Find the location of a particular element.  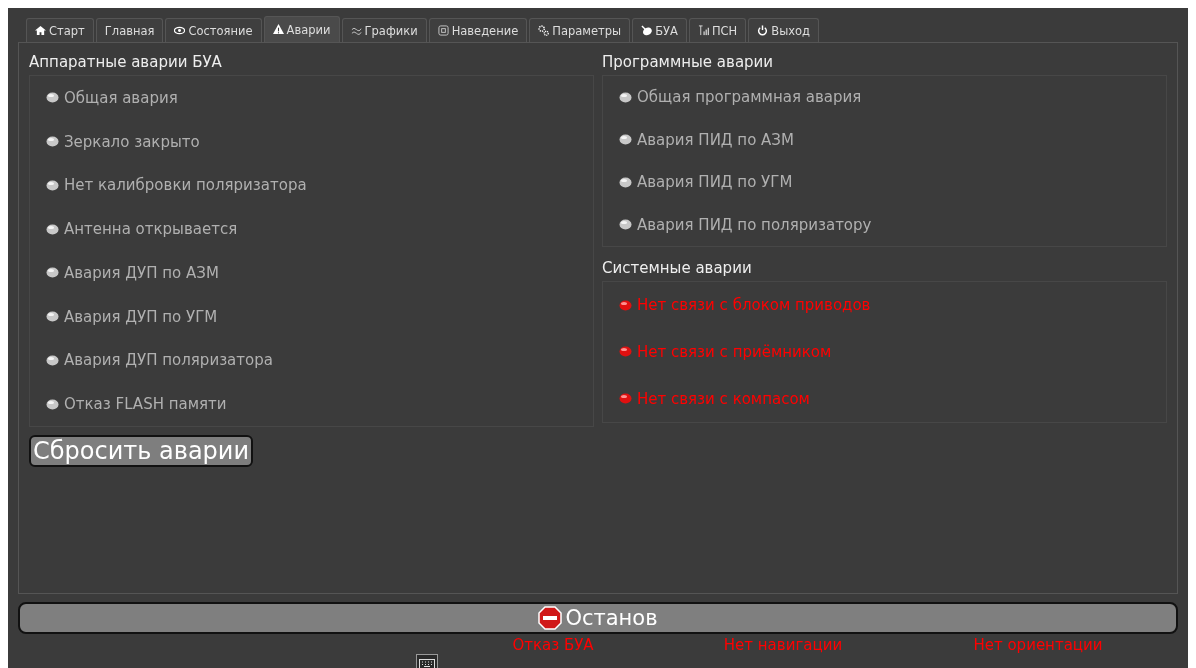

alarm-label: Авария ПИД по АЗМ is located at coordinates (715, 139).